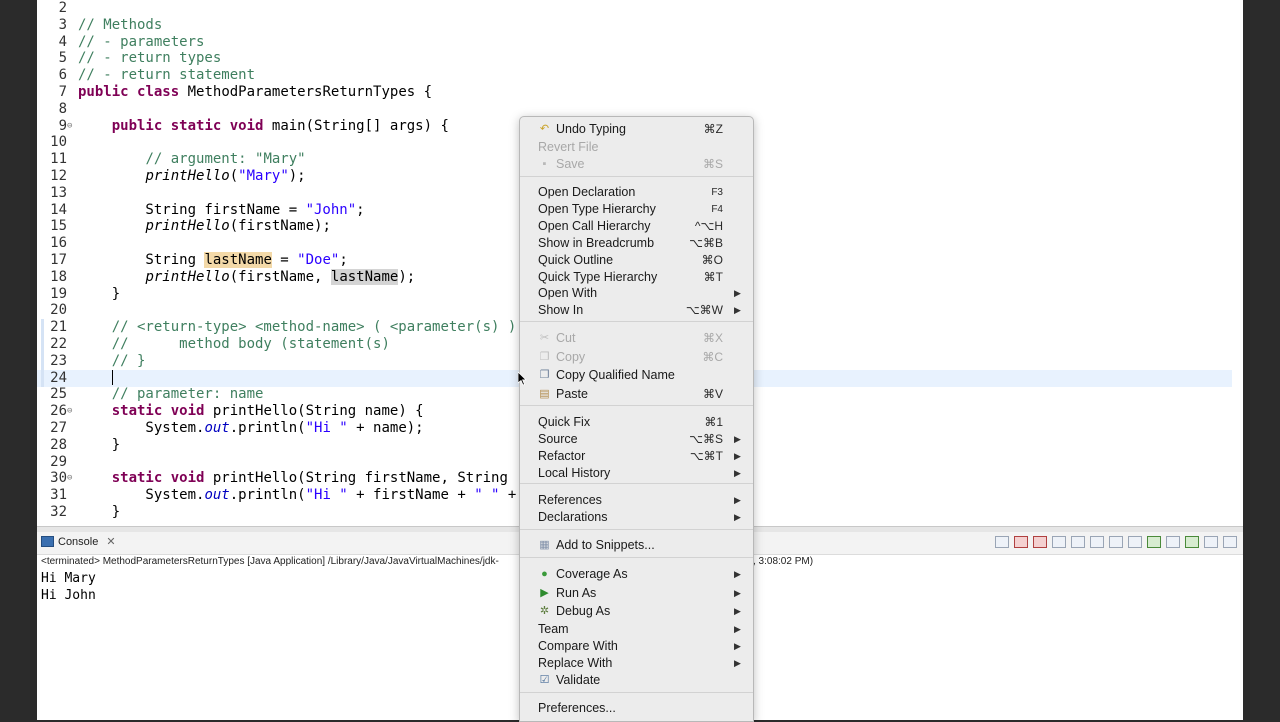  I want to click on menu-item-show-in-breadcrumb: Show in Breadcrumb ⌥⌘B, so click(636, 243).